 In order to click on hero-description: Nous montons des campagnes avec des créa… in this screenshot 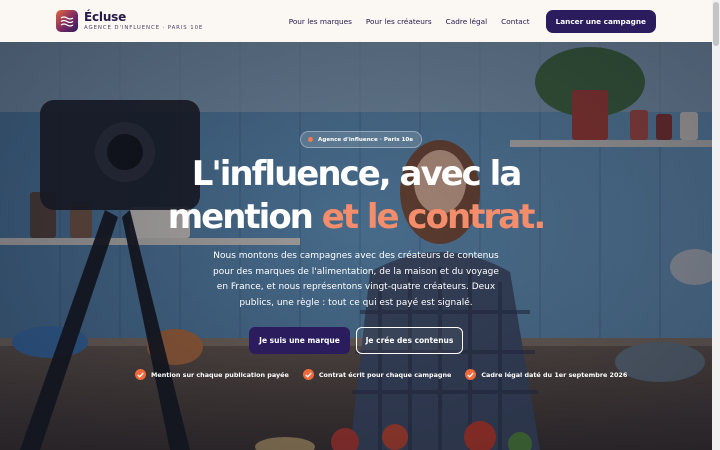, I will do `click(356, 279)`.